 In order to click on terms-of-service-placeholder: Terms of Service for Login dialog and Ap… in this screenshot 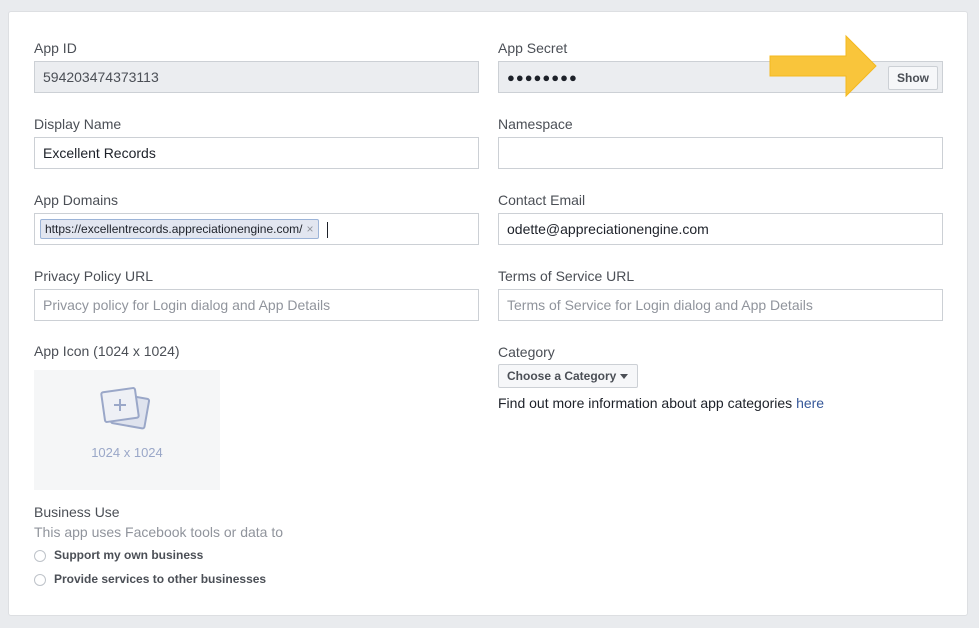, I will do `click(660, 305)`.